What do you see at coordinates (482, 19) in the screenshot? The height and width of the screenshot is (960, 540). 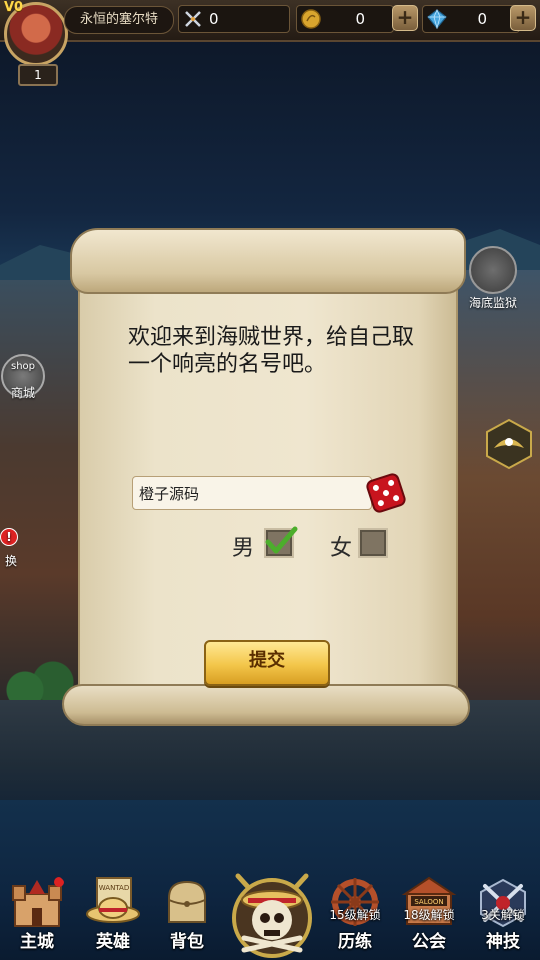 I see `diamond-value: 0` at bounding box center [482, 19].